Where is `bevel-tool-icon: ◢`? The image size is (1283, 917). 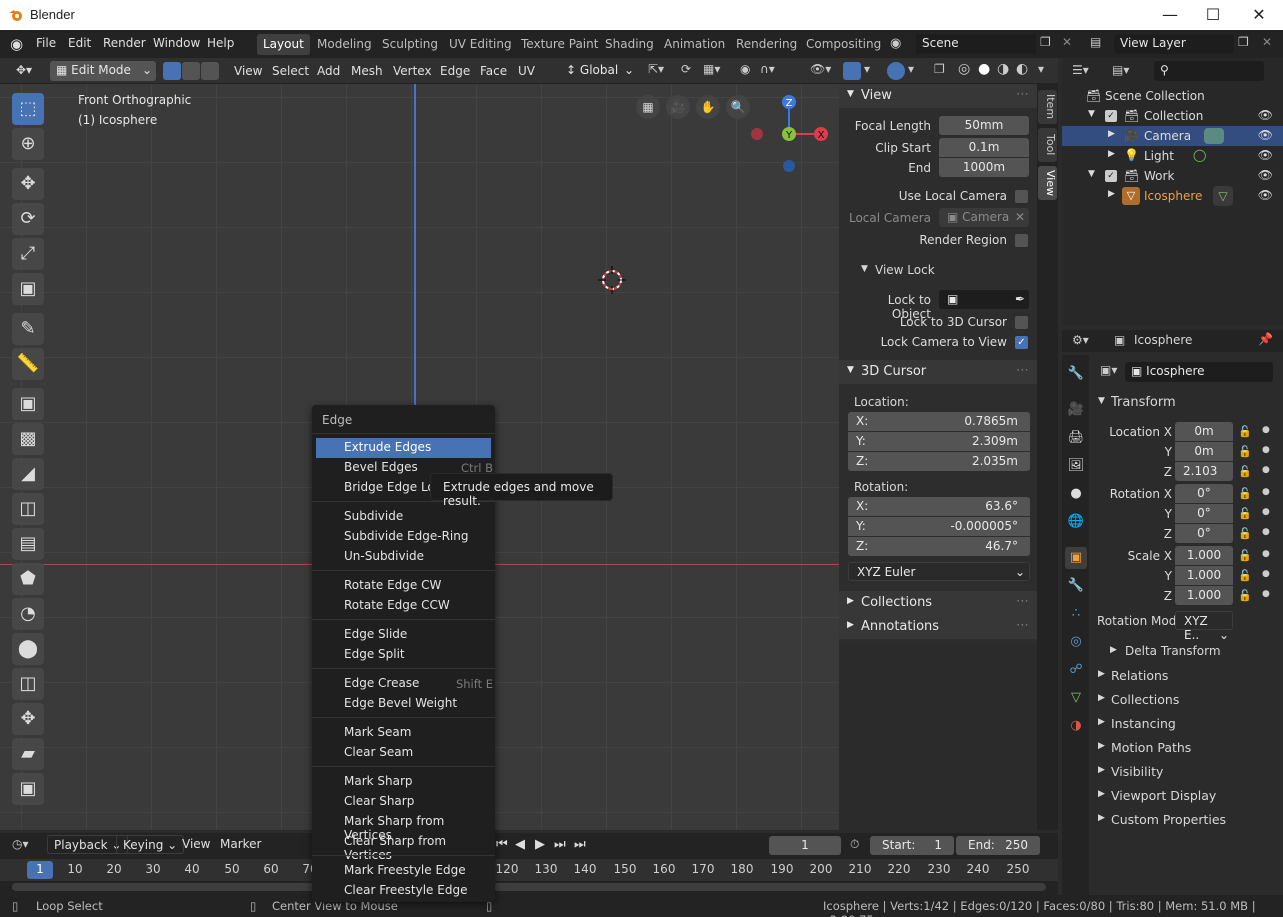
bevel-tool-icon: ◢ is located at coordinates (28, 474).